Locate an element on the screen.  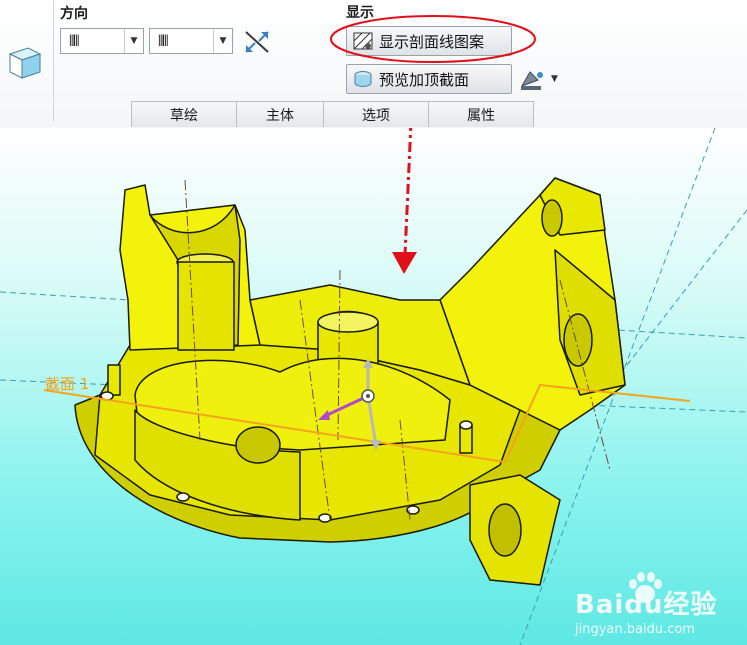
appearance-dropdown-chevron-icon: ▼ is located at coordinates (554, 79).